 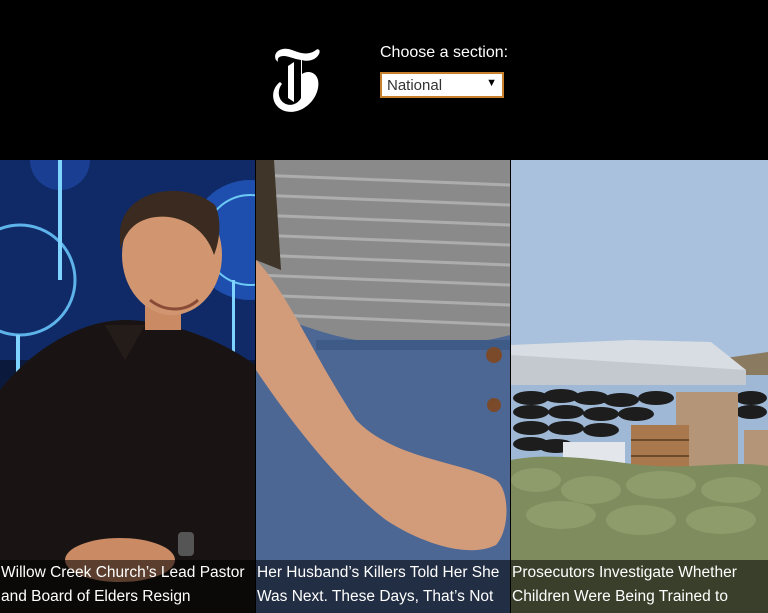 What do you see at coordinates (444, 71) in the screenshot?
I see `section-picker: Choose a section: National ▼` at bounding box center [444, 71].